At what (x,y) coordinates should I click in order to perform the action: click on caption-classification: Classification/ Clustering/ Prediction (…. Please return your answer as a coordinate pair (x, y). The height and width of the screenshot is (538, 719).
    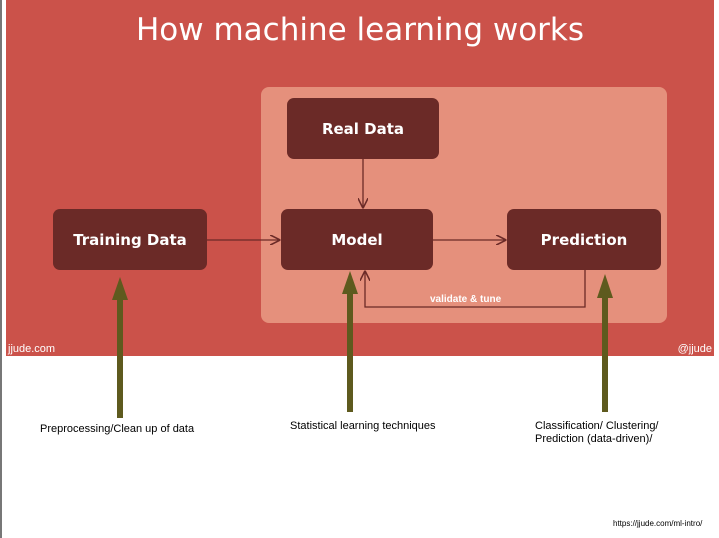
    Looking at the image, I should click on (597, 432).